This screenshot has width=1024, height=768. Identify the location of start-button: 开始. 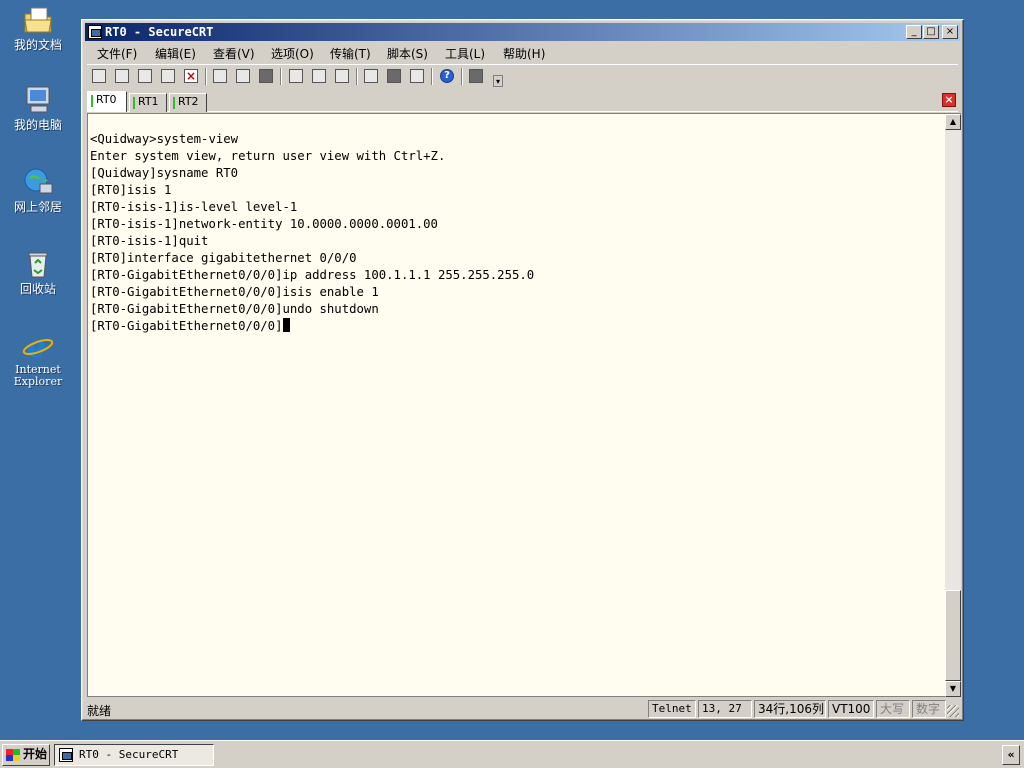
(26, 755).